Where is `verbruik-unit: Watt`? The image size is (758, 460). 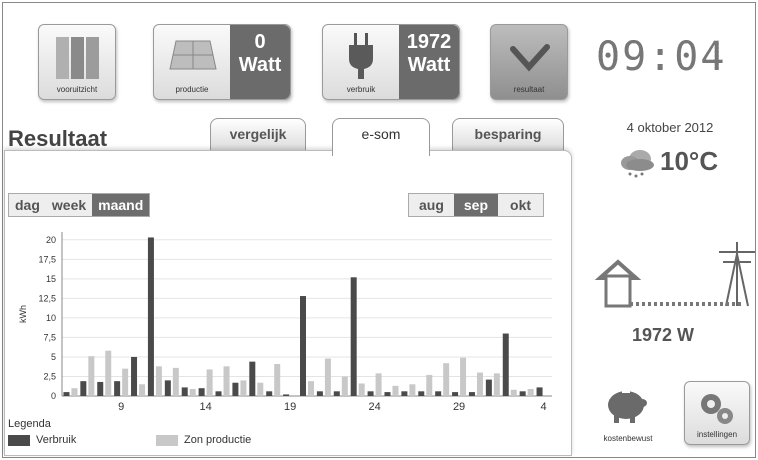 verbruik-unit: Watt is located at coordinates (429, 65).